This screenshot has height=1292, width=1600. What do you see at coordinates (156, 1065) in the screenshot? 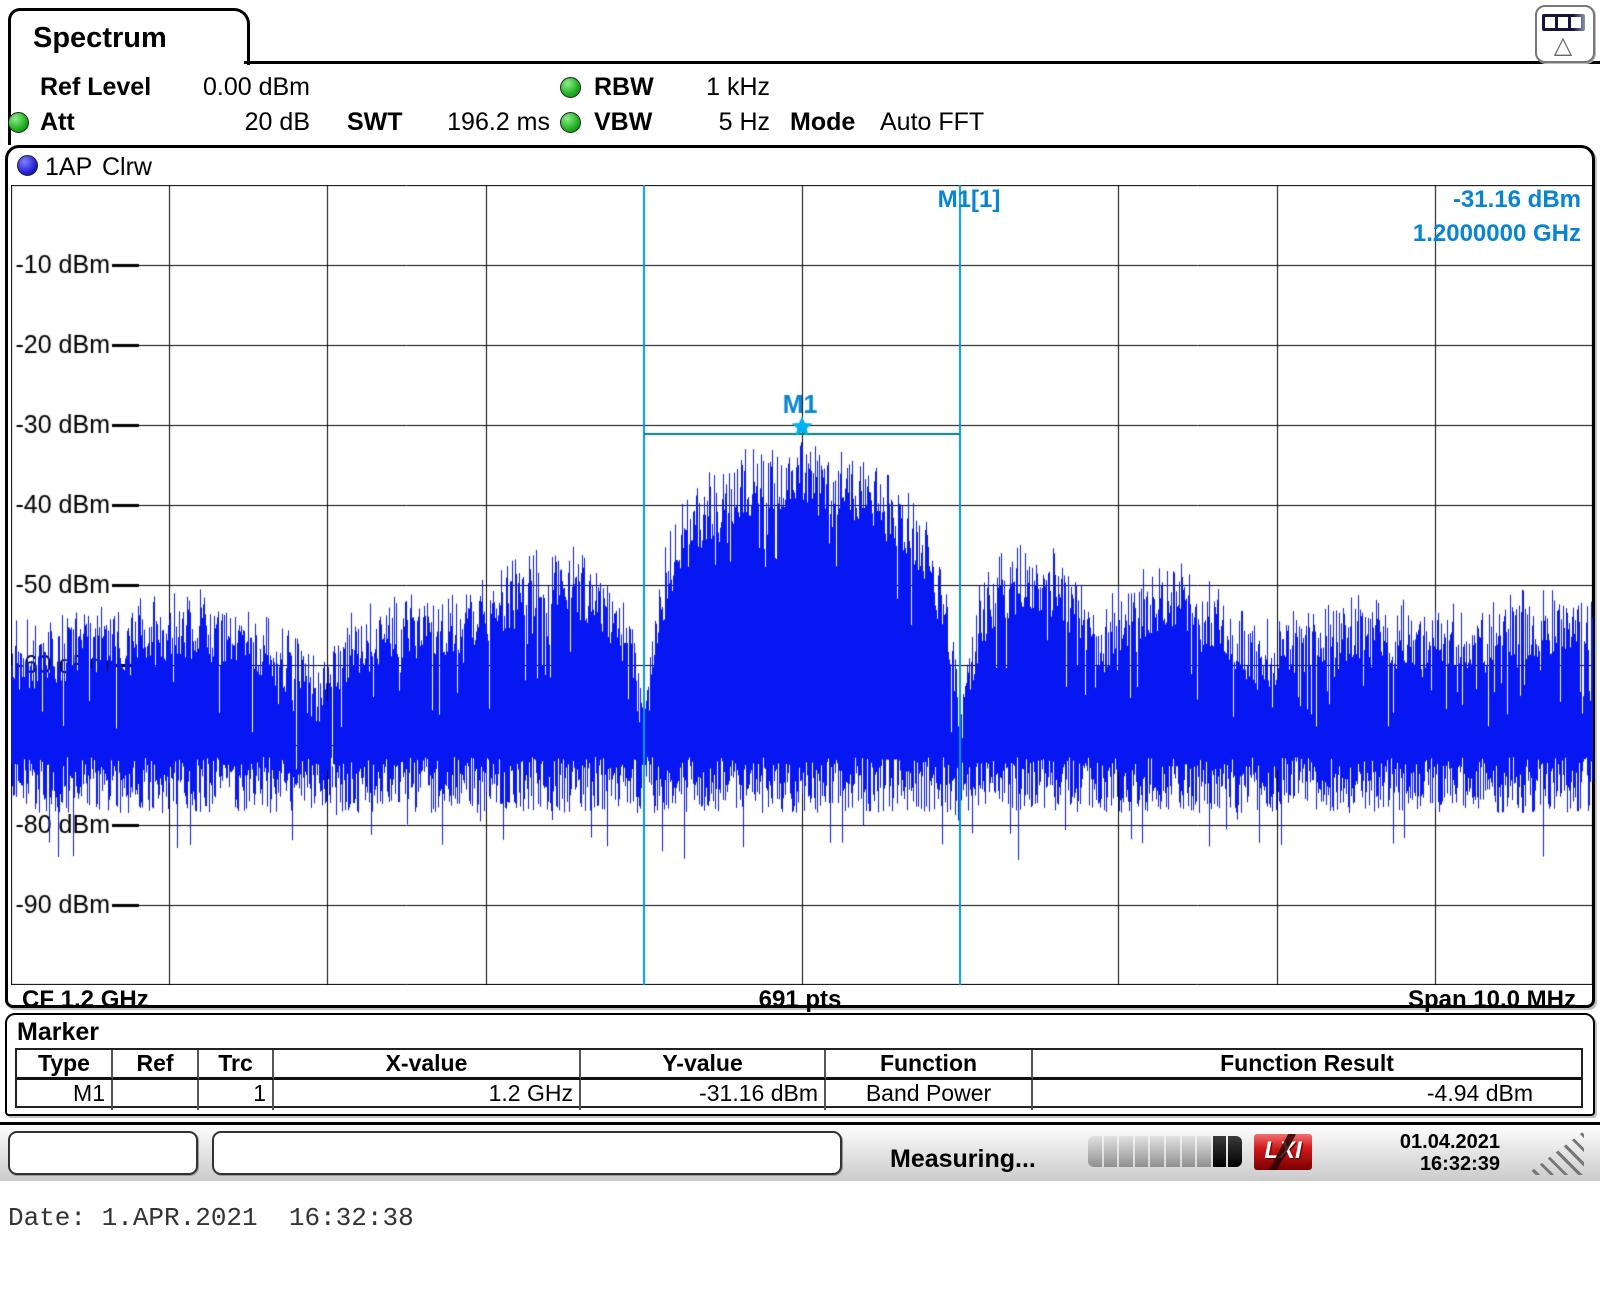
I see `col-ref: Ref` at bounding box center [156, 1065].